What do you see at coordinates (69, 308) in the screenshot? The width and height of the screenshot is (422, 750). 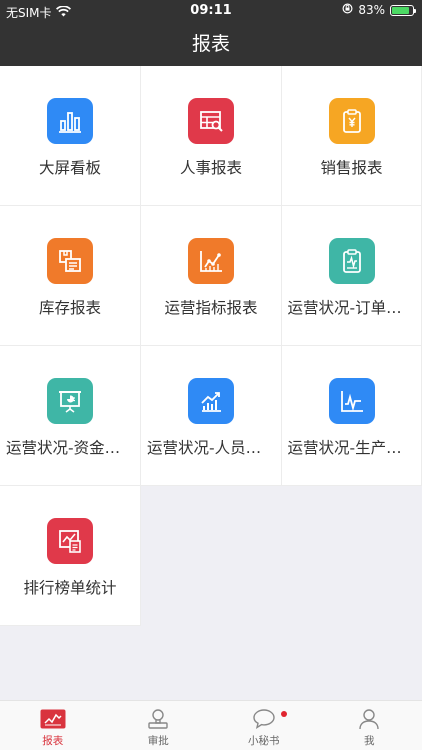 I see `report-label: 库存报表` at bounding box center [69, 308].